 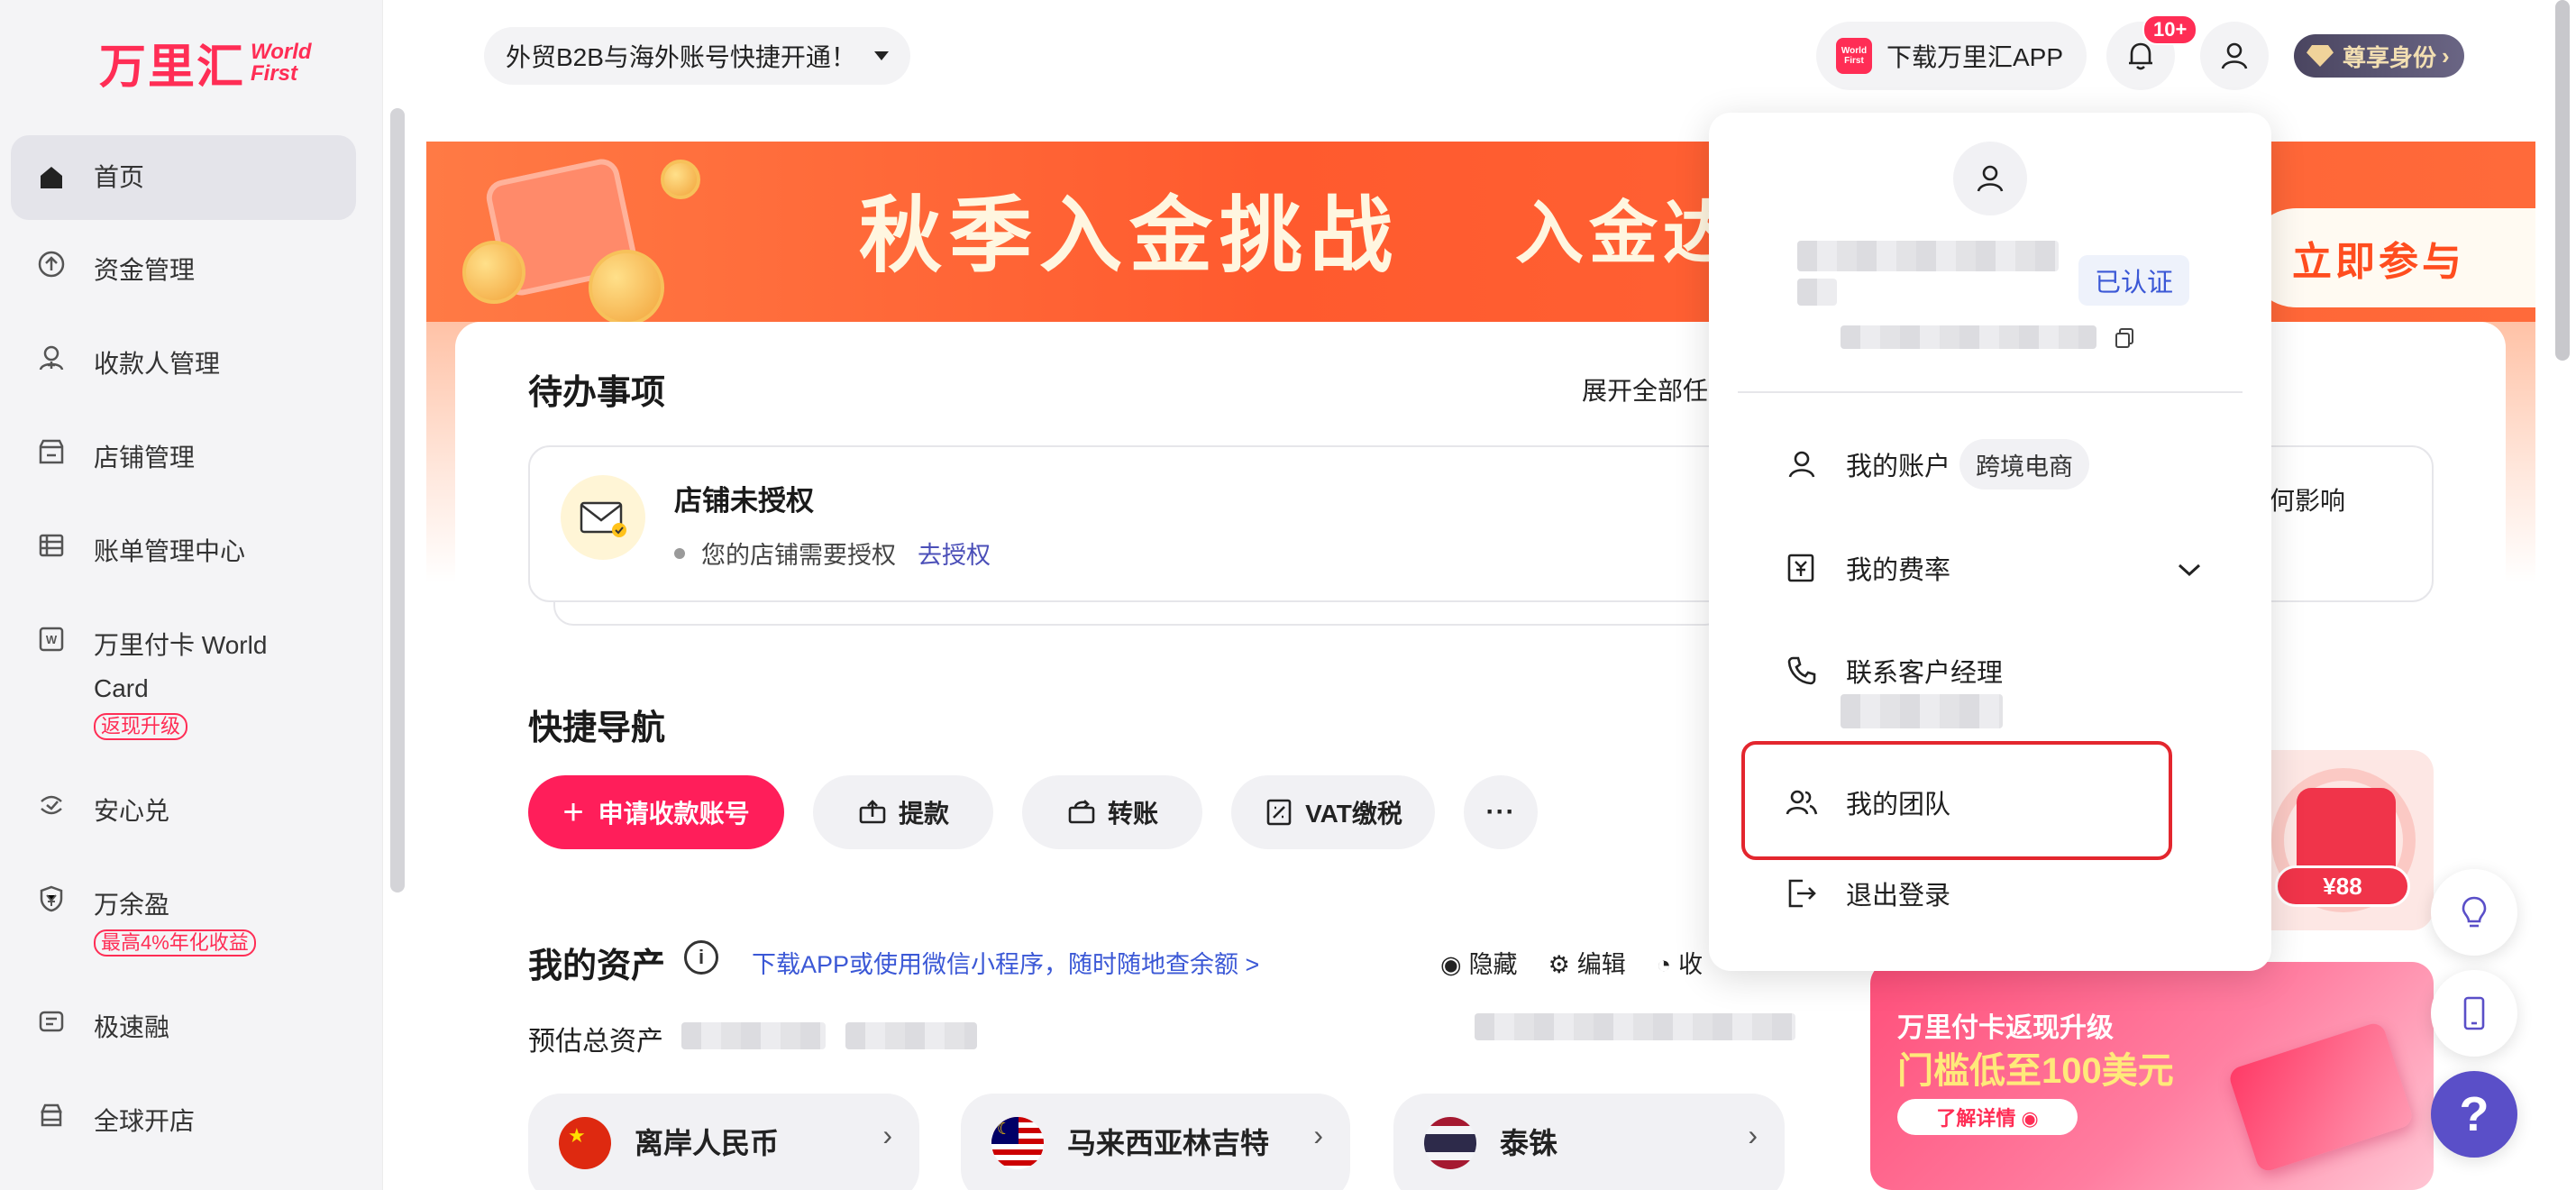 I want to click on gear-icon: ⚙, so click(x=1559, y=964).